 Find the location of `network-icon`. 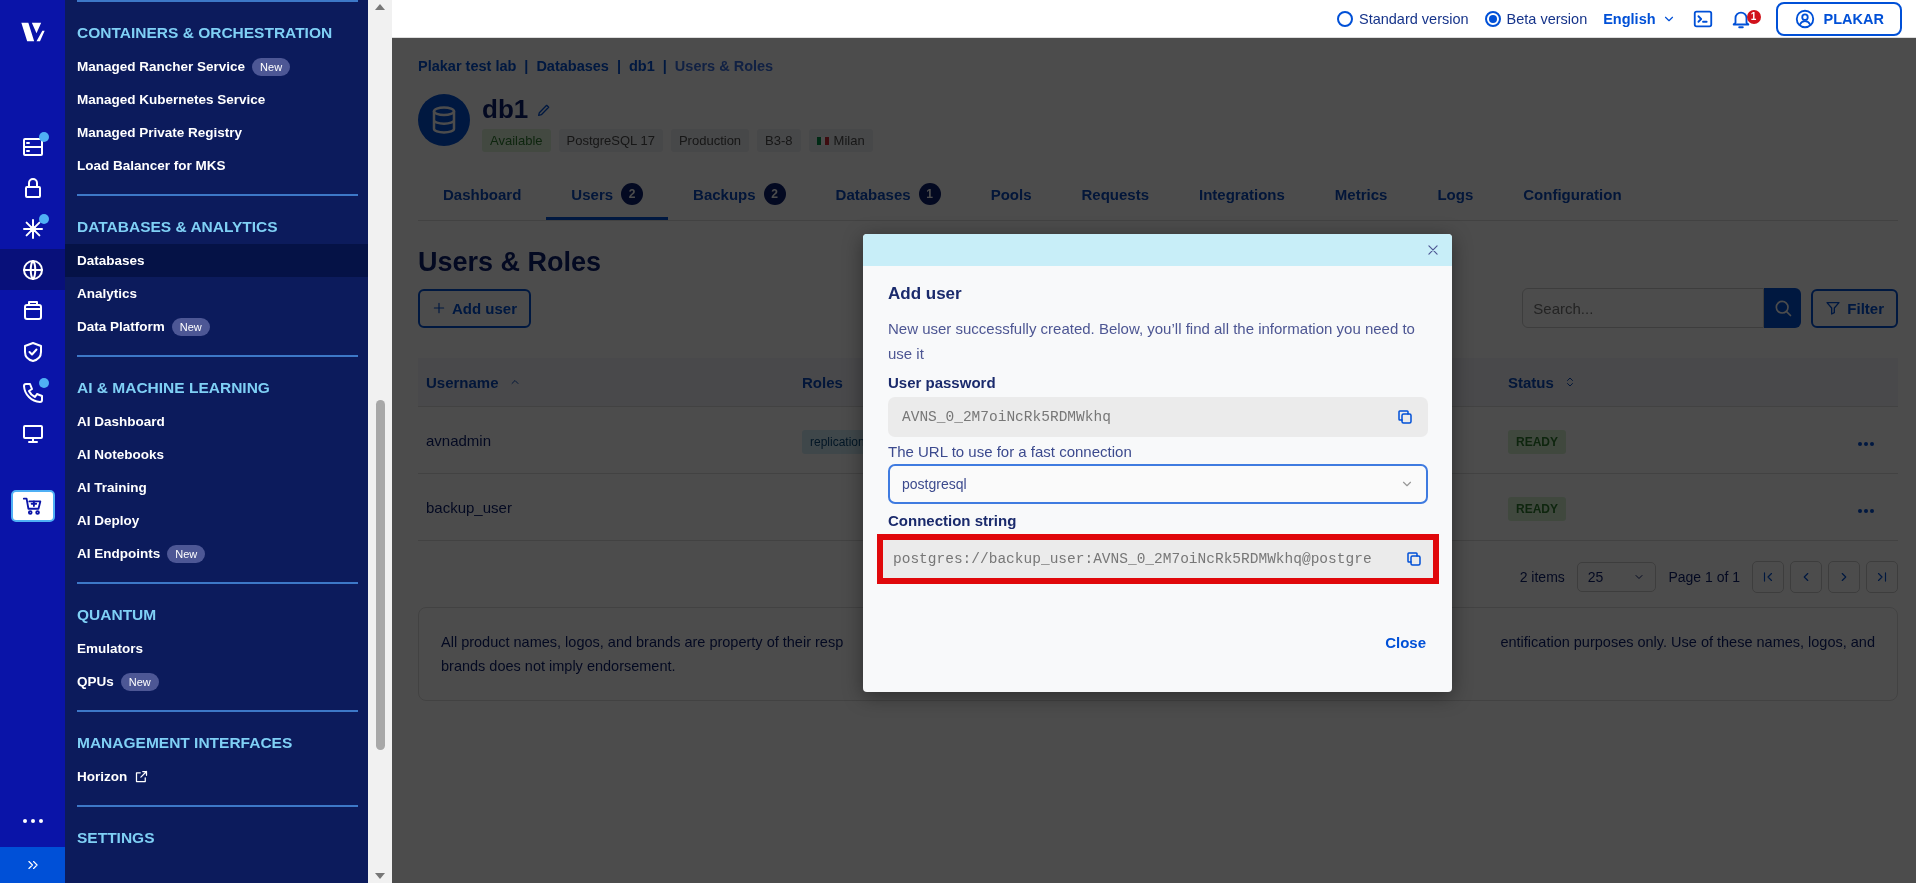

network-icon is located at coordinates (32, 228).